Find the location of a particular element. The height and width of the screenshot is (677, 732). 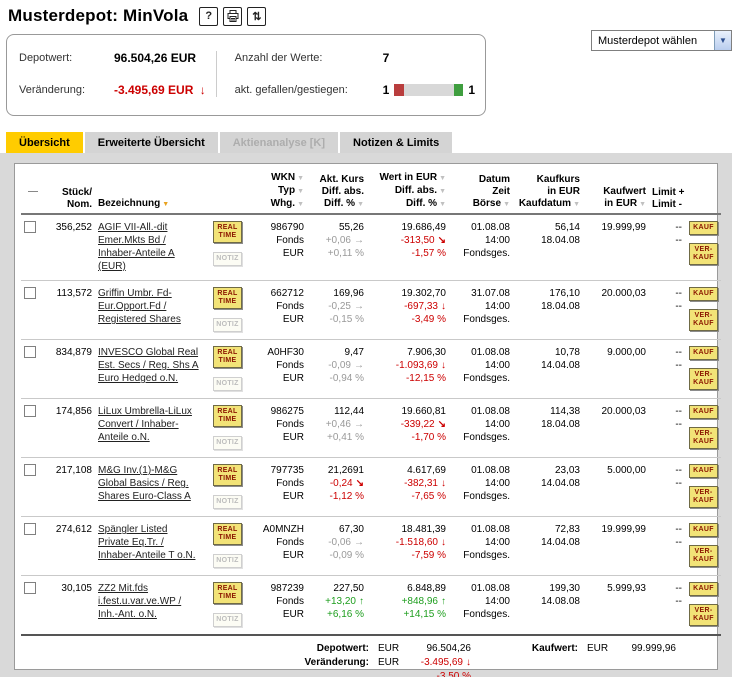

tab-erweiterte-uebersicht: Erweiterte Übersicht is located at coordinates (151, 142).